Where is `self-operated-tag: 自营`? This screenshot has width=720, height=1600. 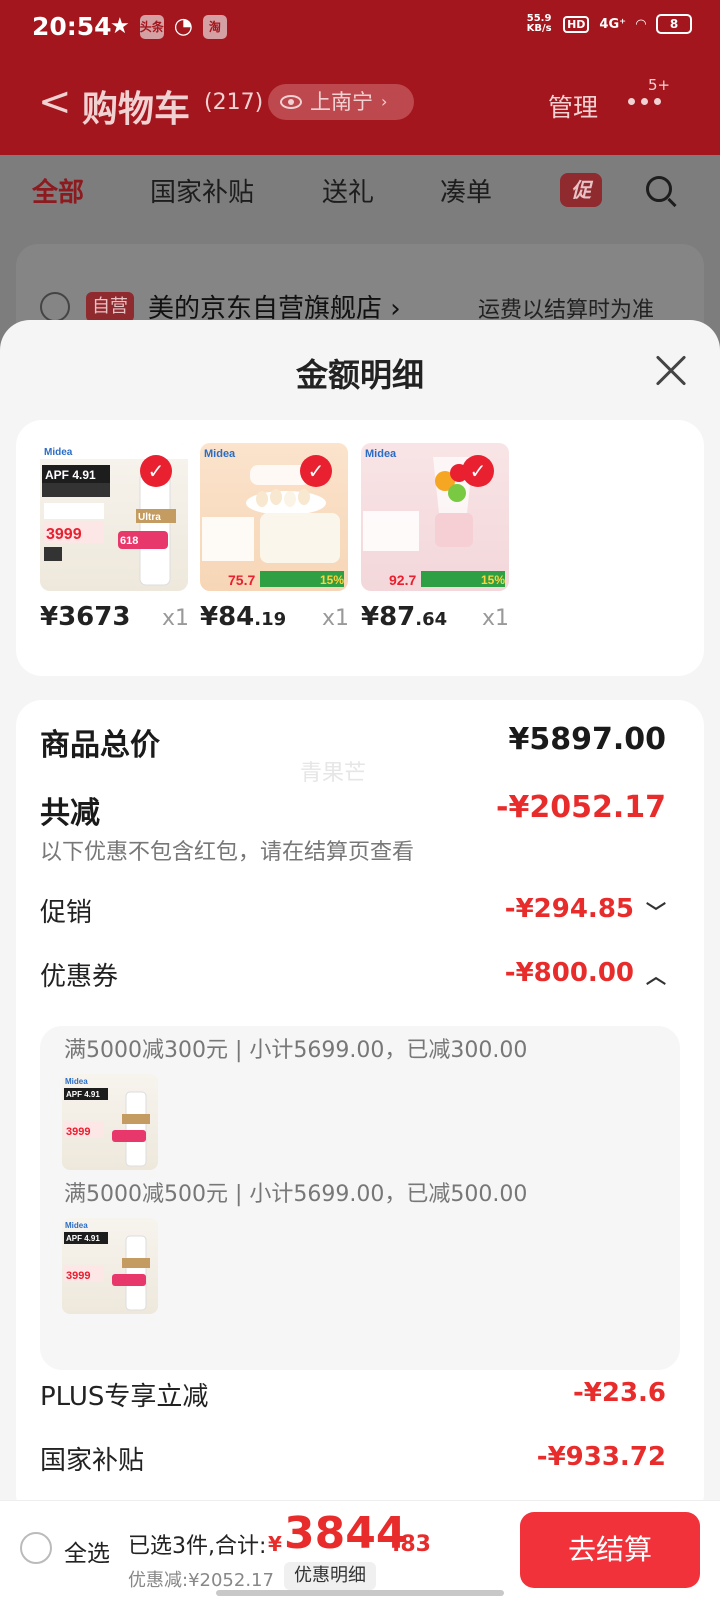 self-operated-tag: 自营 is located at coordinates (110, 307).